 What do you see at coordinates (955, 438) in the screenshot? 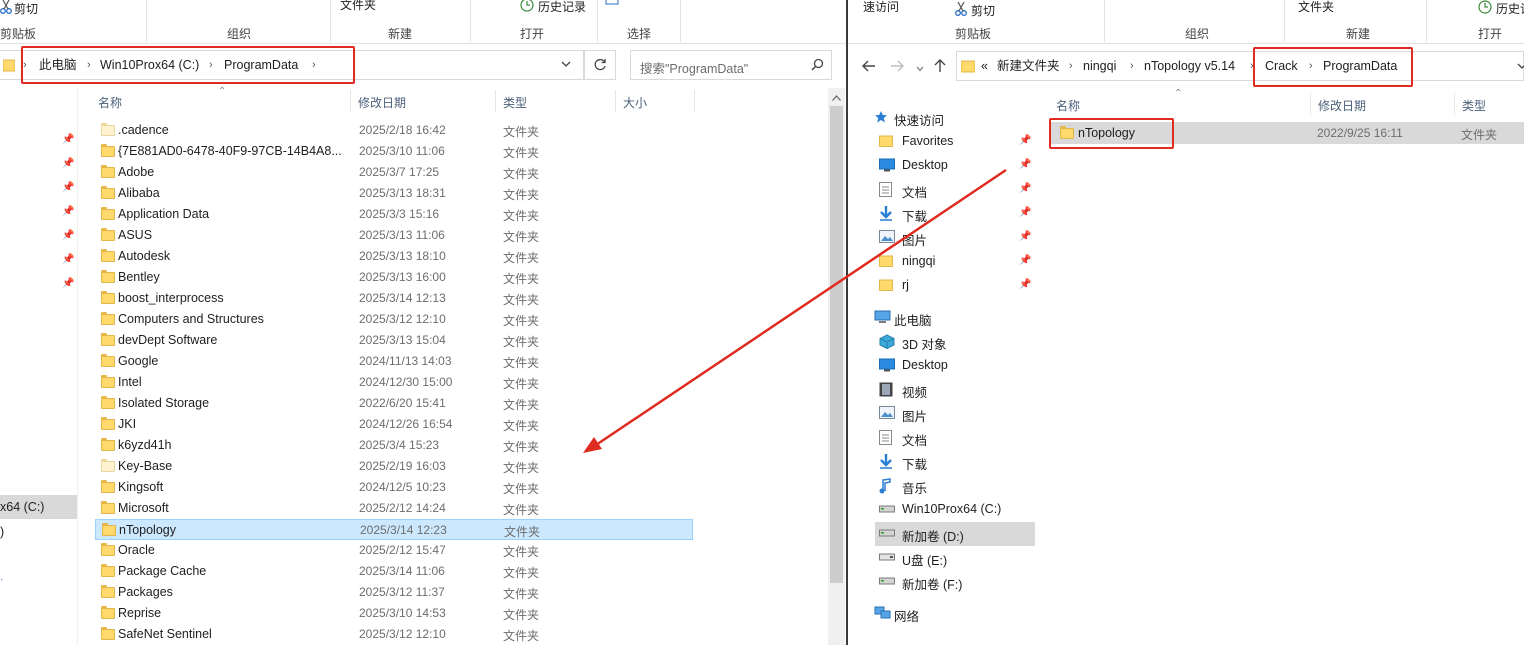
I see `nav-item: 文档` at bounding box center [955, 438].